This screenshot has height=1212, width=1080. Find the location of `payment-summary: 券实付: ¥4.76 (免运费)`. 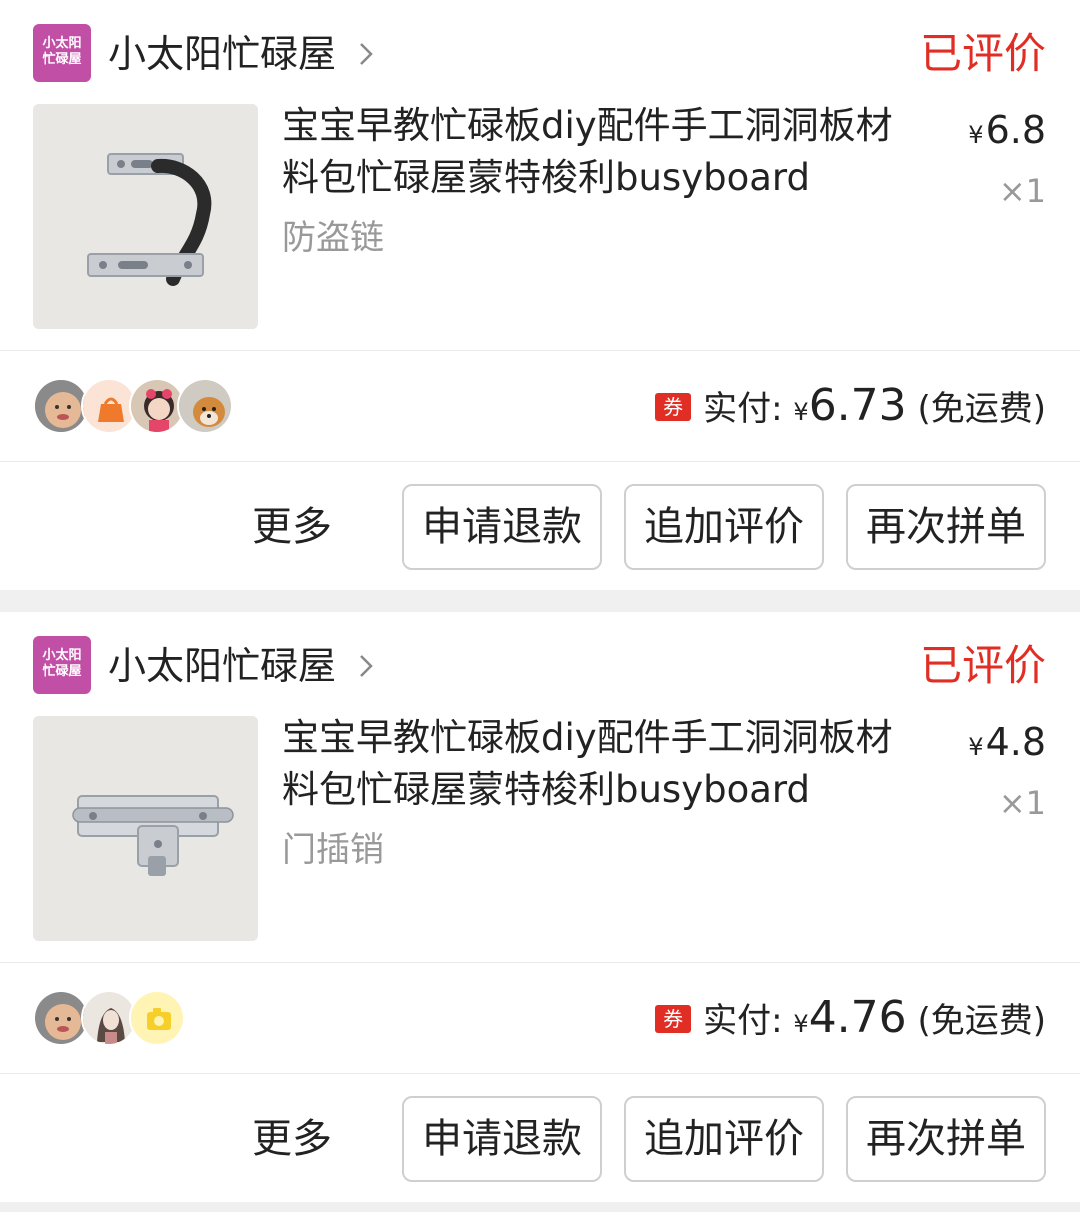

payment-summary: 券实付: ¥4.76 (免运费) is located at coordinates (850, 1018).